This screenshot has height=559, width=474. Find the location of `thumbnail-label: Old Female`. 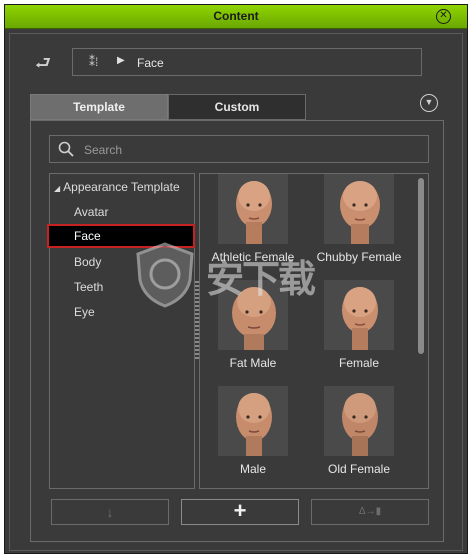

thumbnail-label: Old Female is located at coordinates (359, 469).